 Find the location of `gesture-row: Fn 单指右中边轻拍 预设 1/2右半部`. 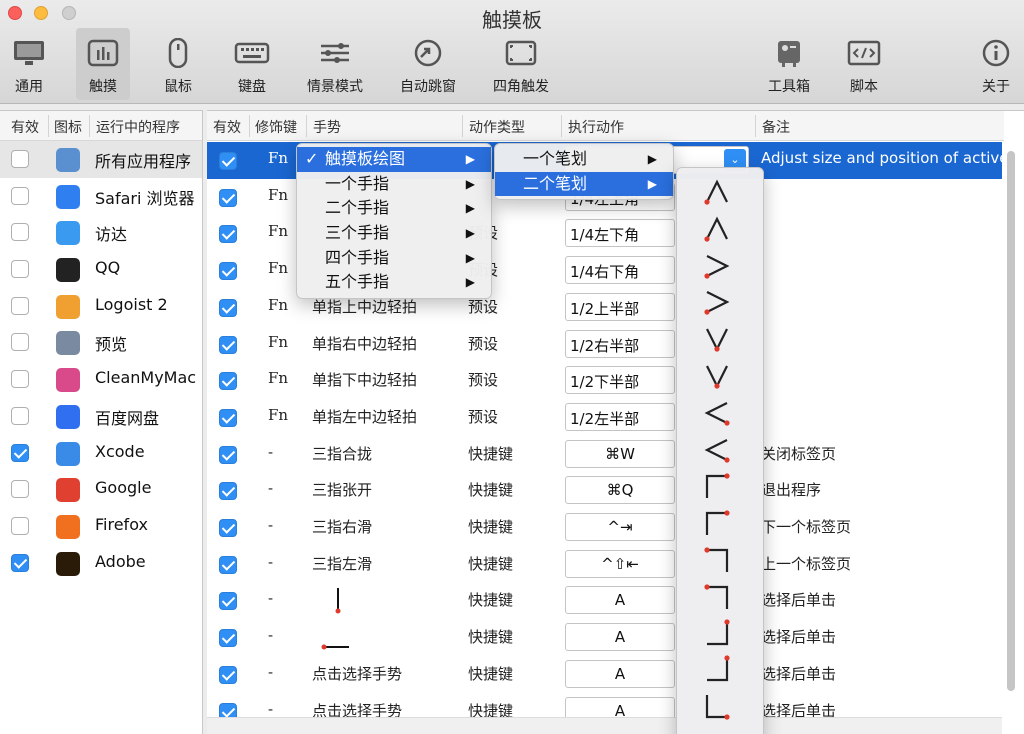

gesture-row: Fn 单指右中边轻拍 预设 1/2右半部 is located at coordinates (604, 344).